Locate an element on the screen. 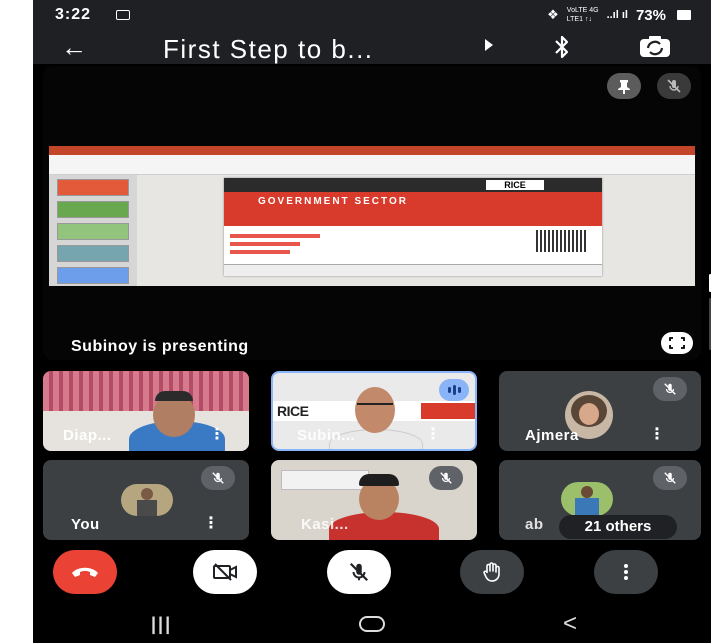 The width and height of the screenshot is (725, 643). network-bottom: LTE1 ↑↓ is located at coordinates (579, 19).